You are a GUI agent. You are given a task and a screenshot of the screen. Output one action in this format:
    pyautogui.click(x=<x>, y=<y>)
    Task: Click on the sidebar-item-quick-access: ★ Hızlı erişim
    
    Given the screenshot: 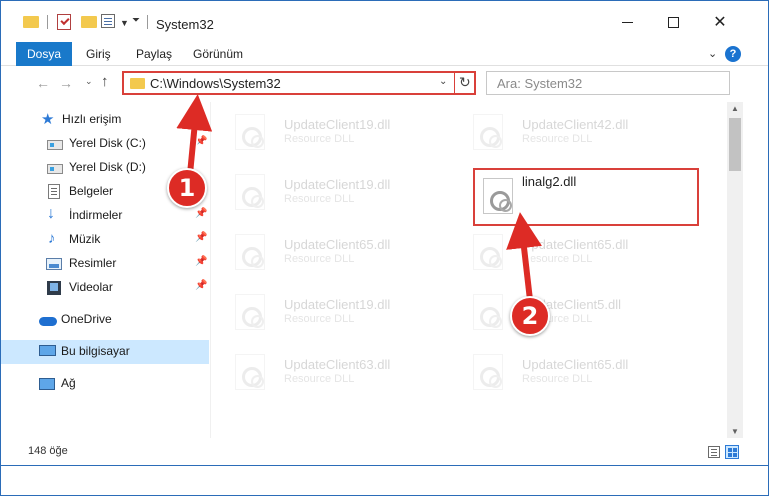 What is the action you would take?
    pyautogui.click(x=105, y=120)
    